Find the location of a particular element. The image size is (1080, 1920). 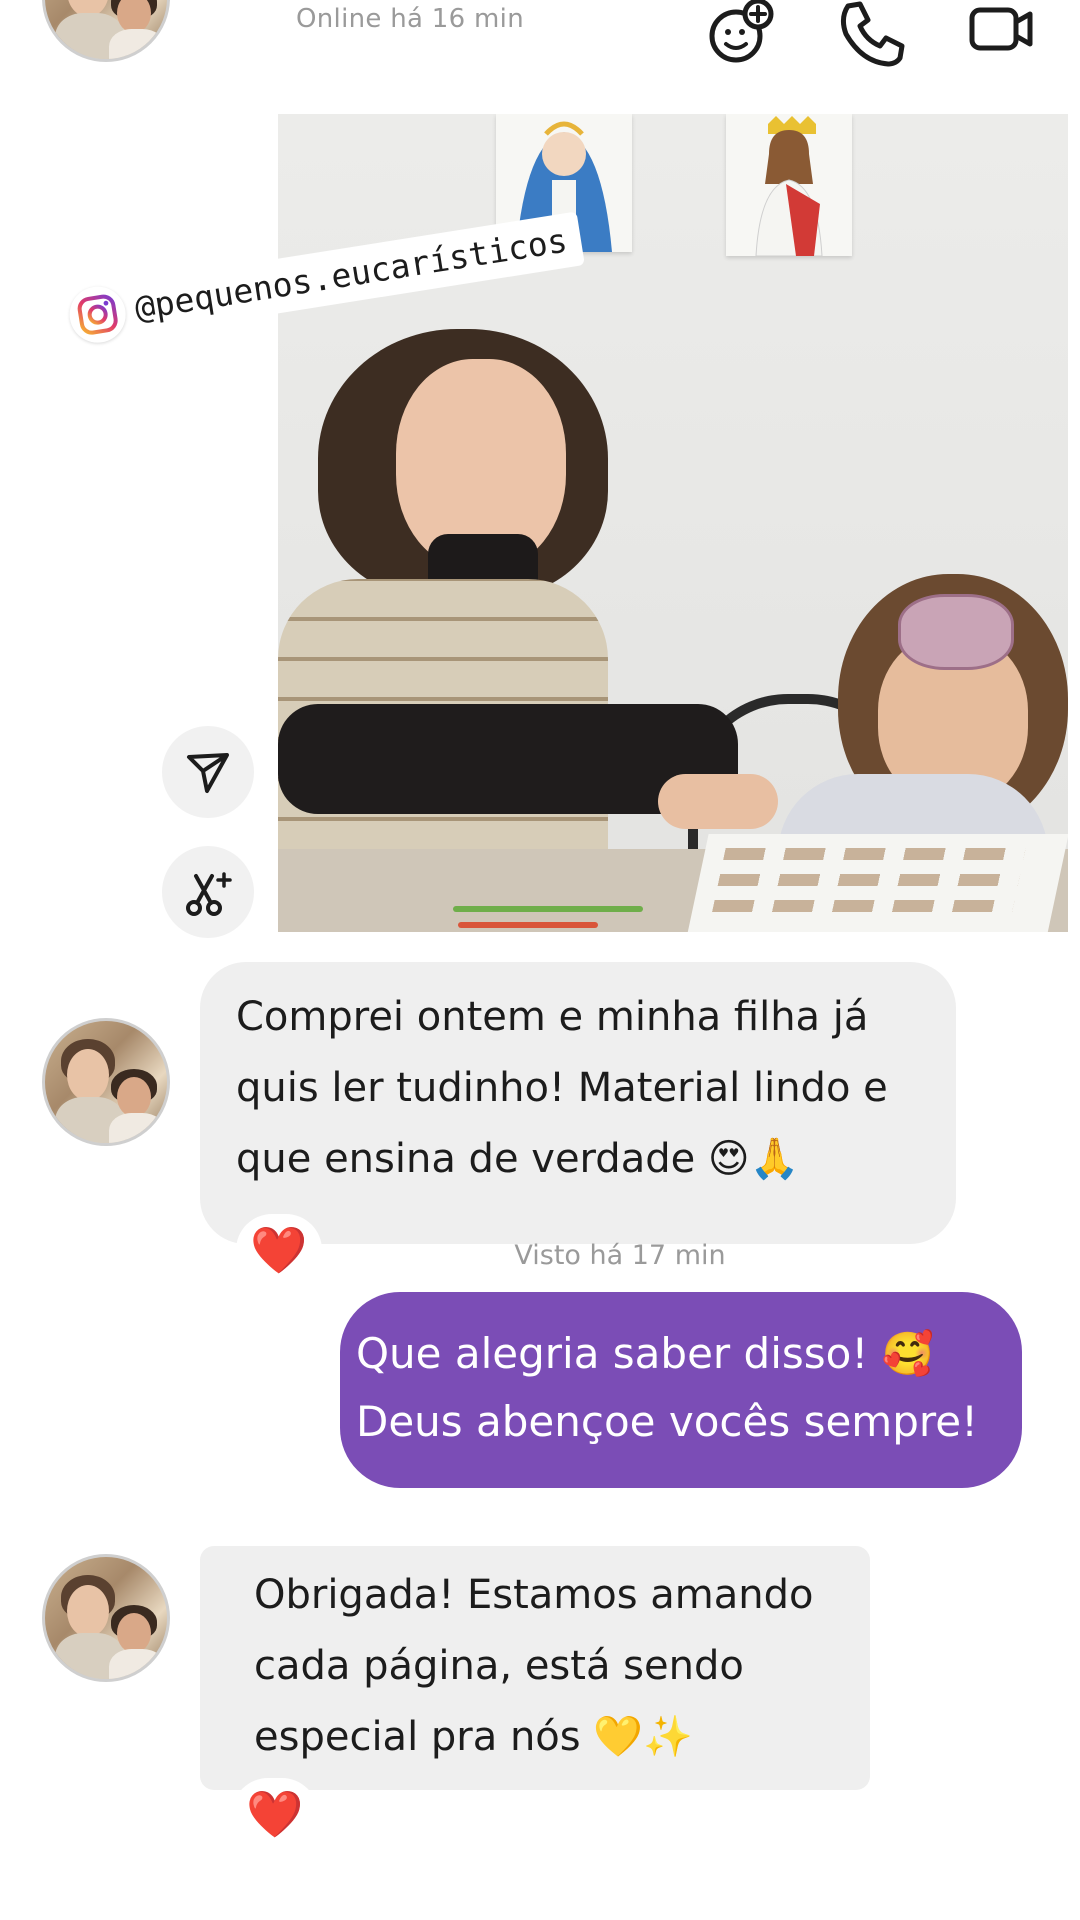

message-line: Que alegria saber disso! 🥰 is located at coordinates (645, 1353).